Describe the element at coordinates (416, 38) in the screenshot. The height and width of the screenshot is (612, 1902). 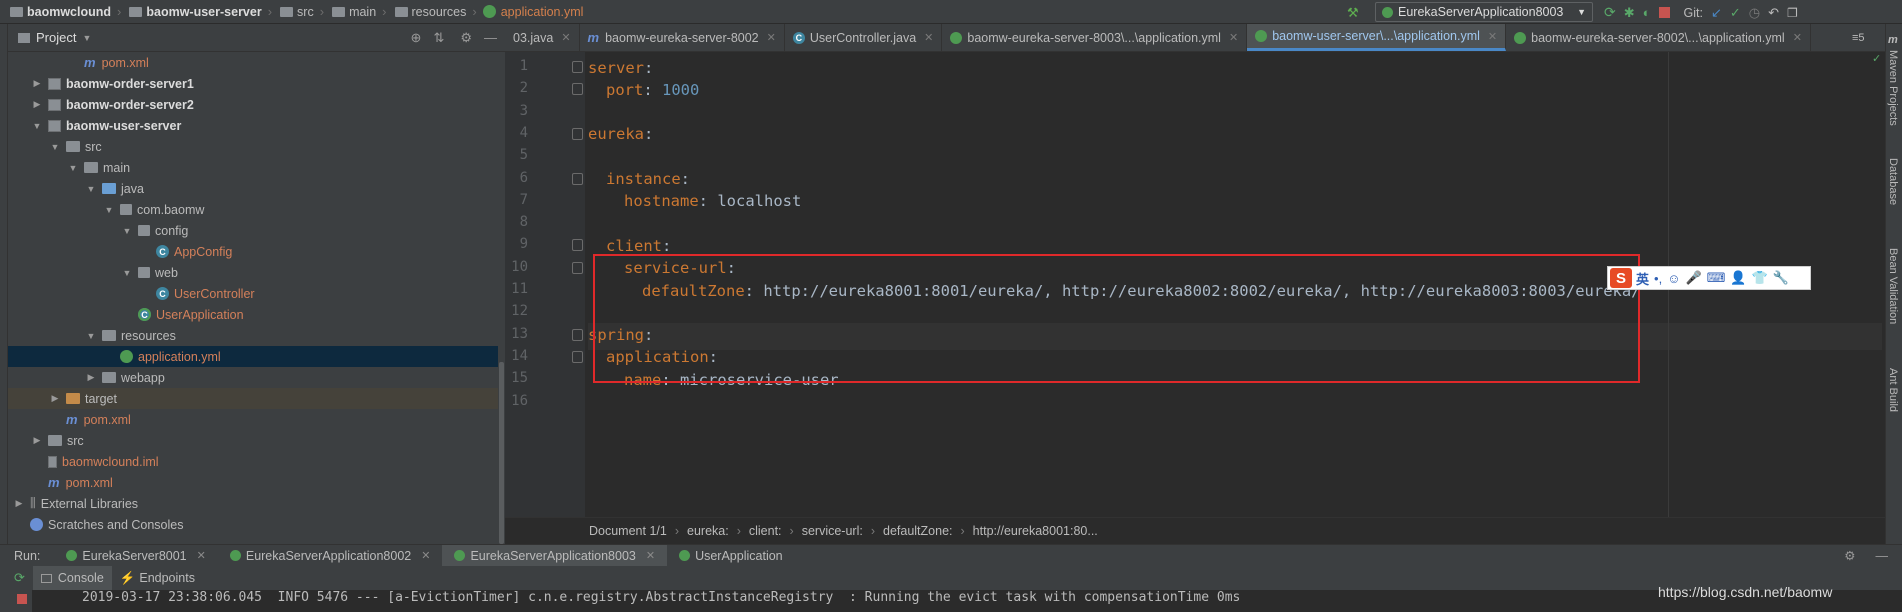
I see `locate-icon: ⊕` at that location.